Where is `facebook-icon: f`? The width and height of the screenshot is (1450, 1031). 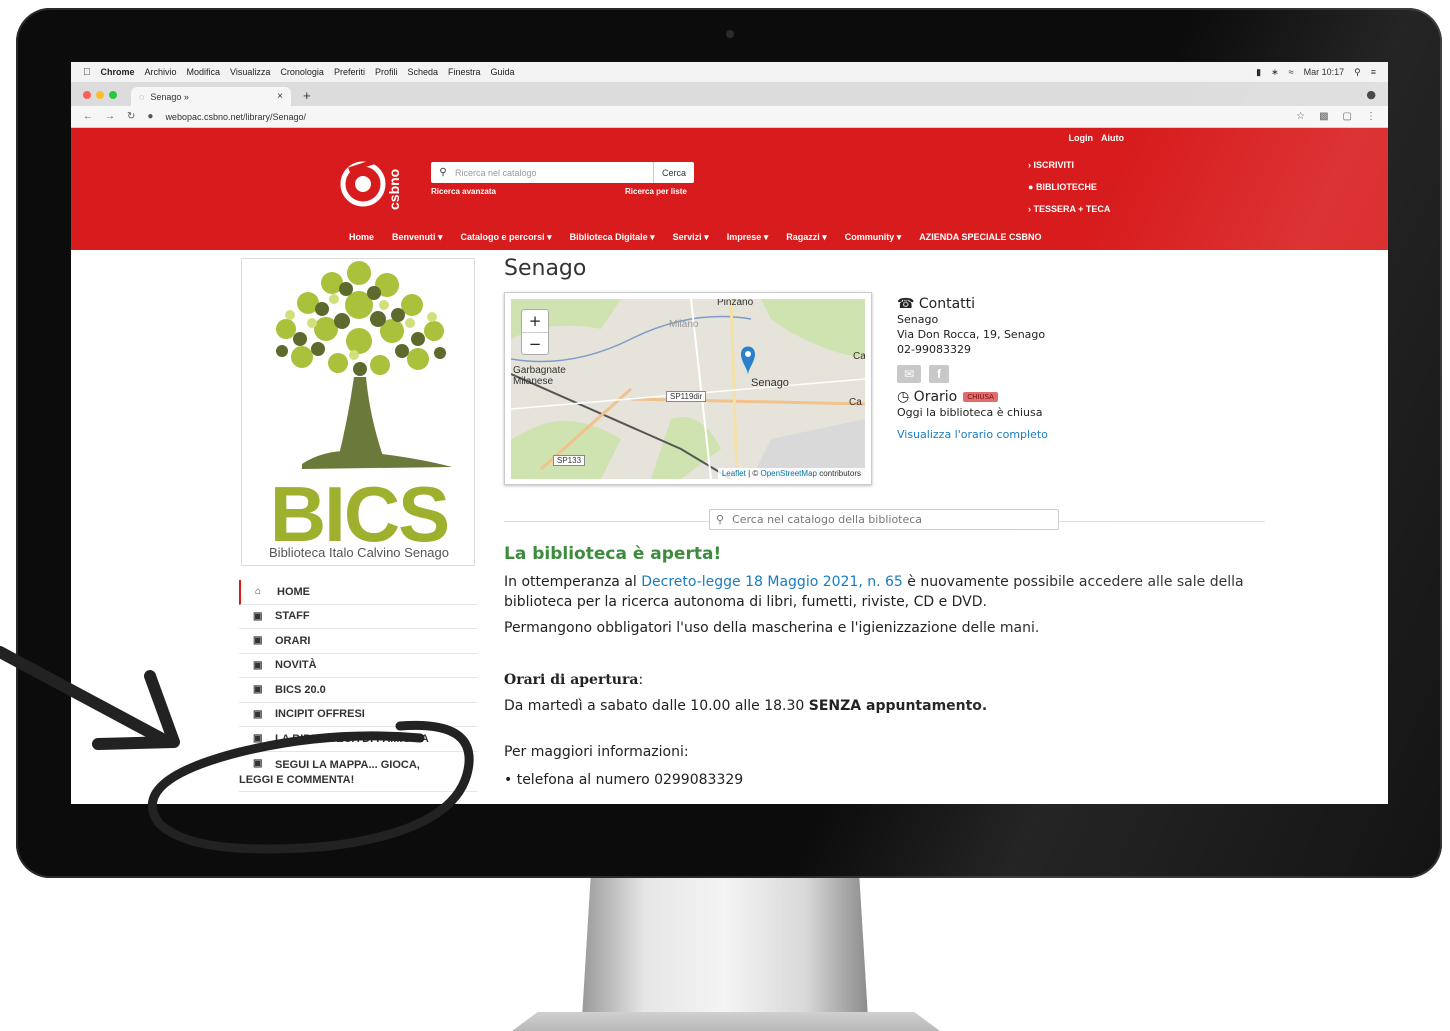
facebook-icon: f is located at coordinates (939, 374).